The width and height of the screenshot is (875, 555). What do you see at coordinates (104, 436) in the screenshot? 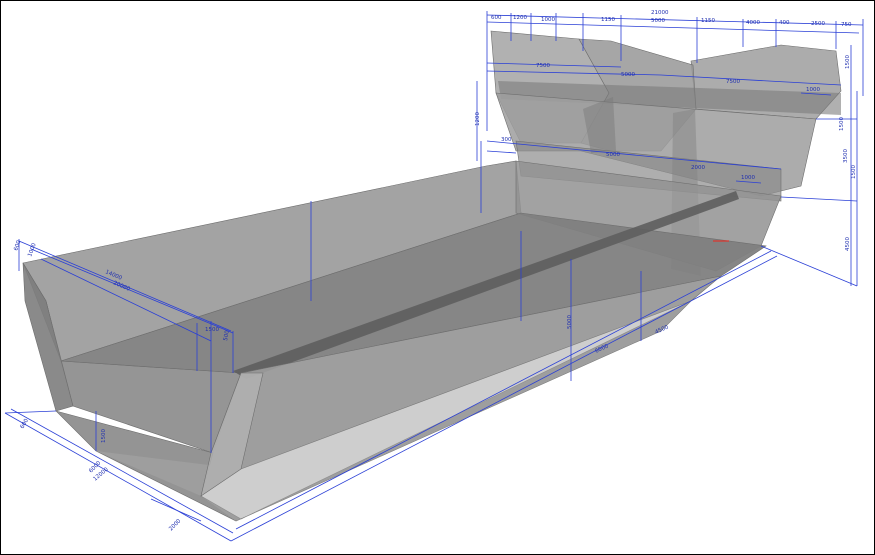
I see `dim-bottom-depth: 1500` at bounding box center [104, 436].